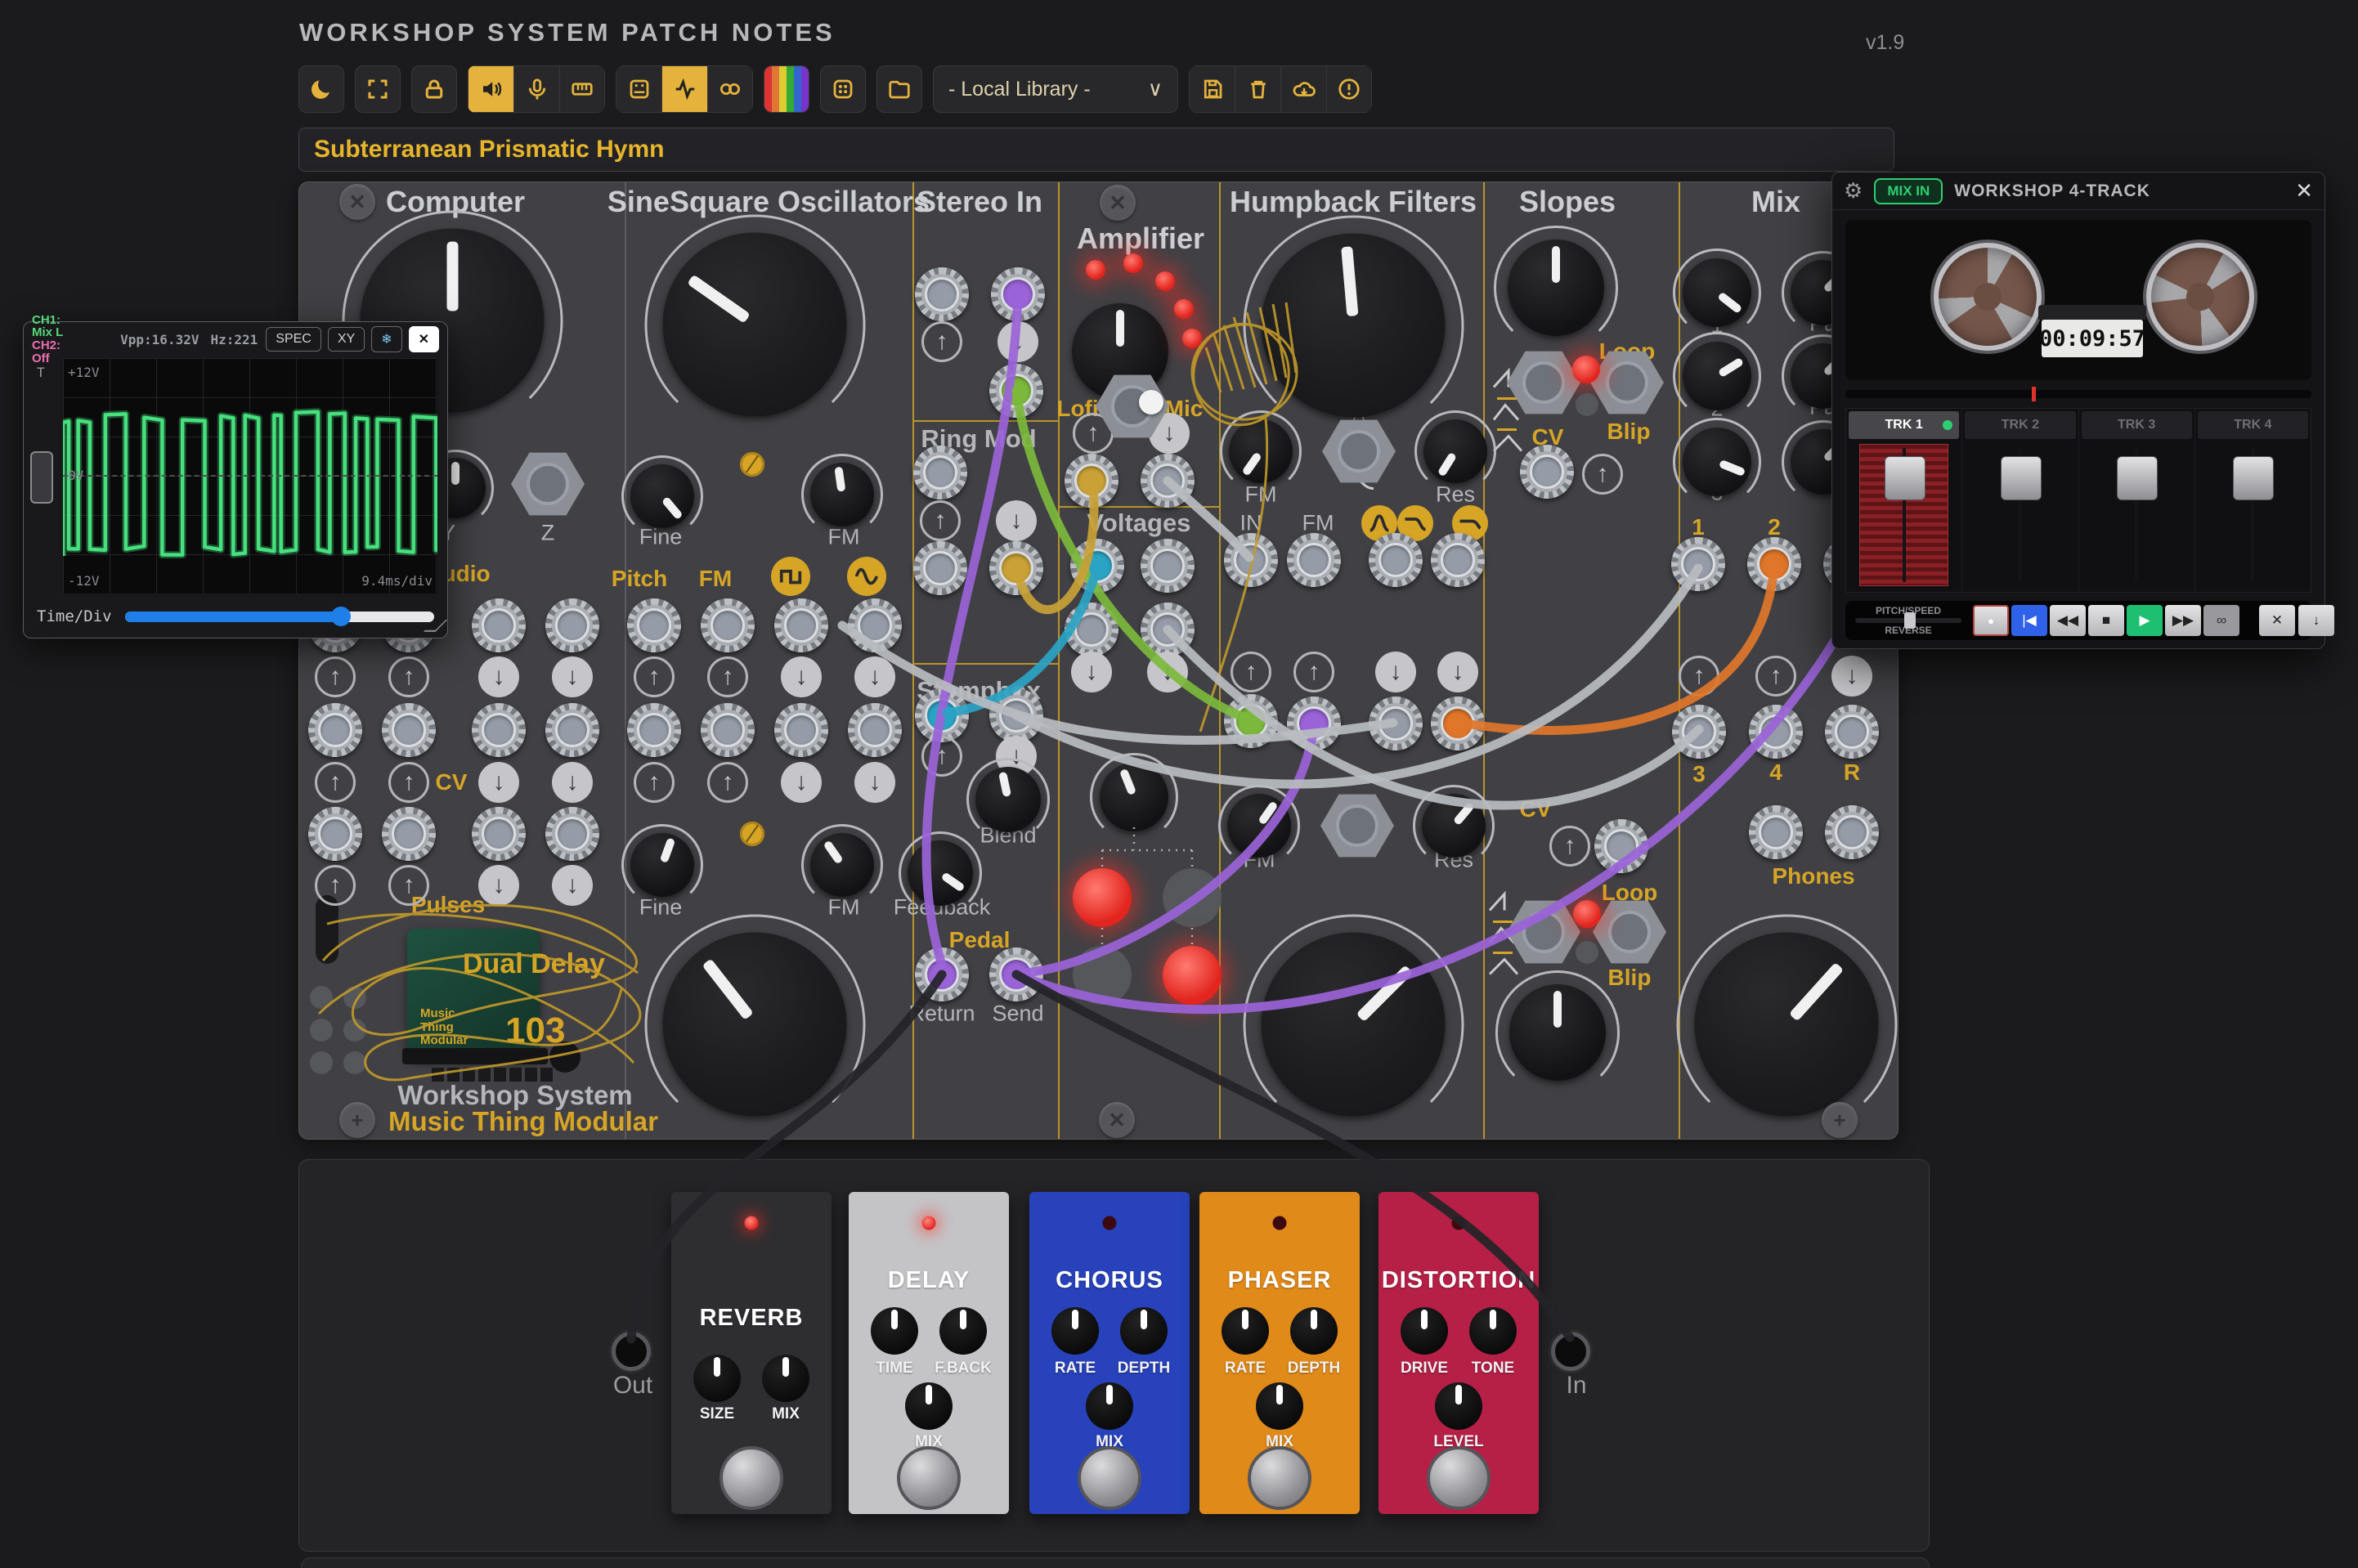 Image resolution: width=2358 pixels, height=1568 pixels. Describe the element at coordinates (1904, 500) in the screenshot. I see `track-1: TRK 1` at that location.